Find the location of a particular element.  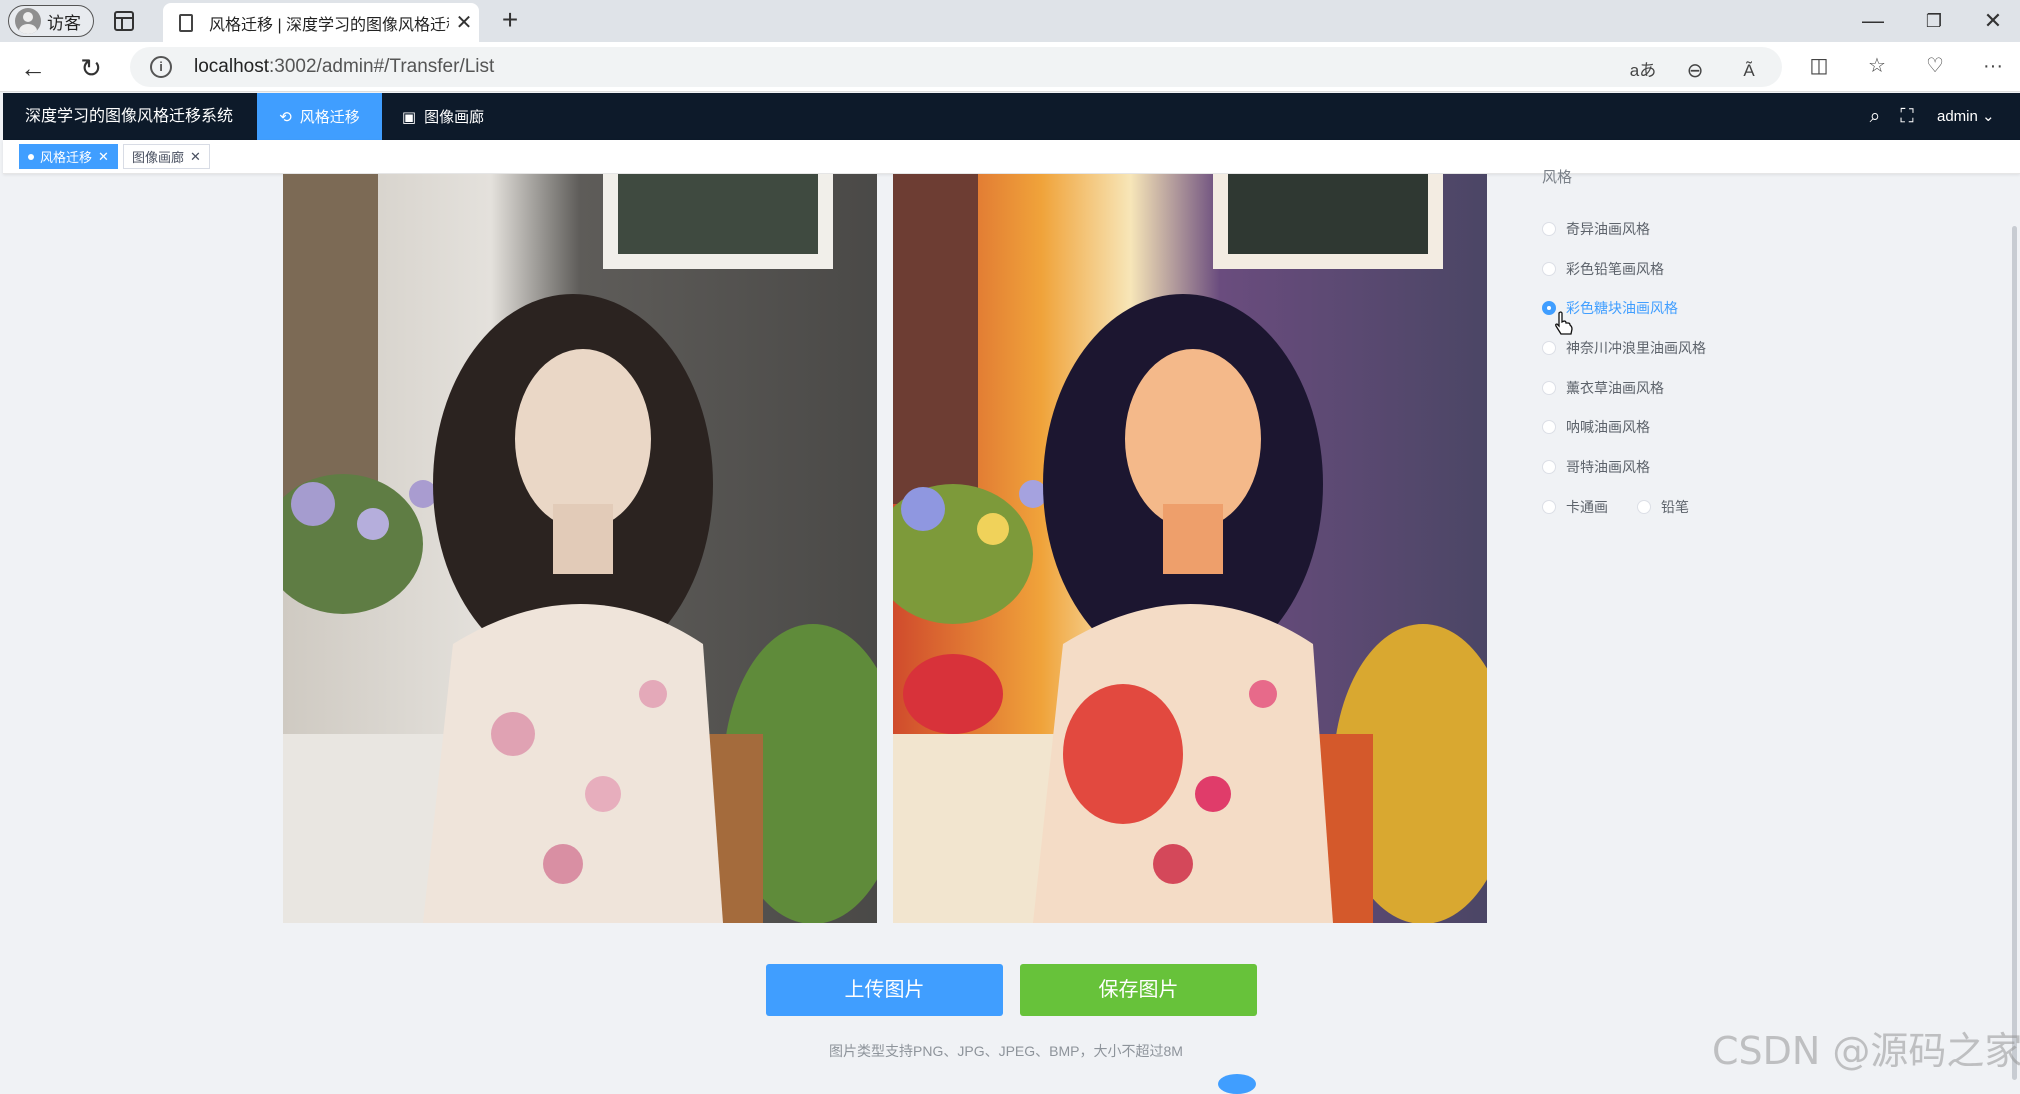

site-info-icon: i is located at coordinates (161, 67).